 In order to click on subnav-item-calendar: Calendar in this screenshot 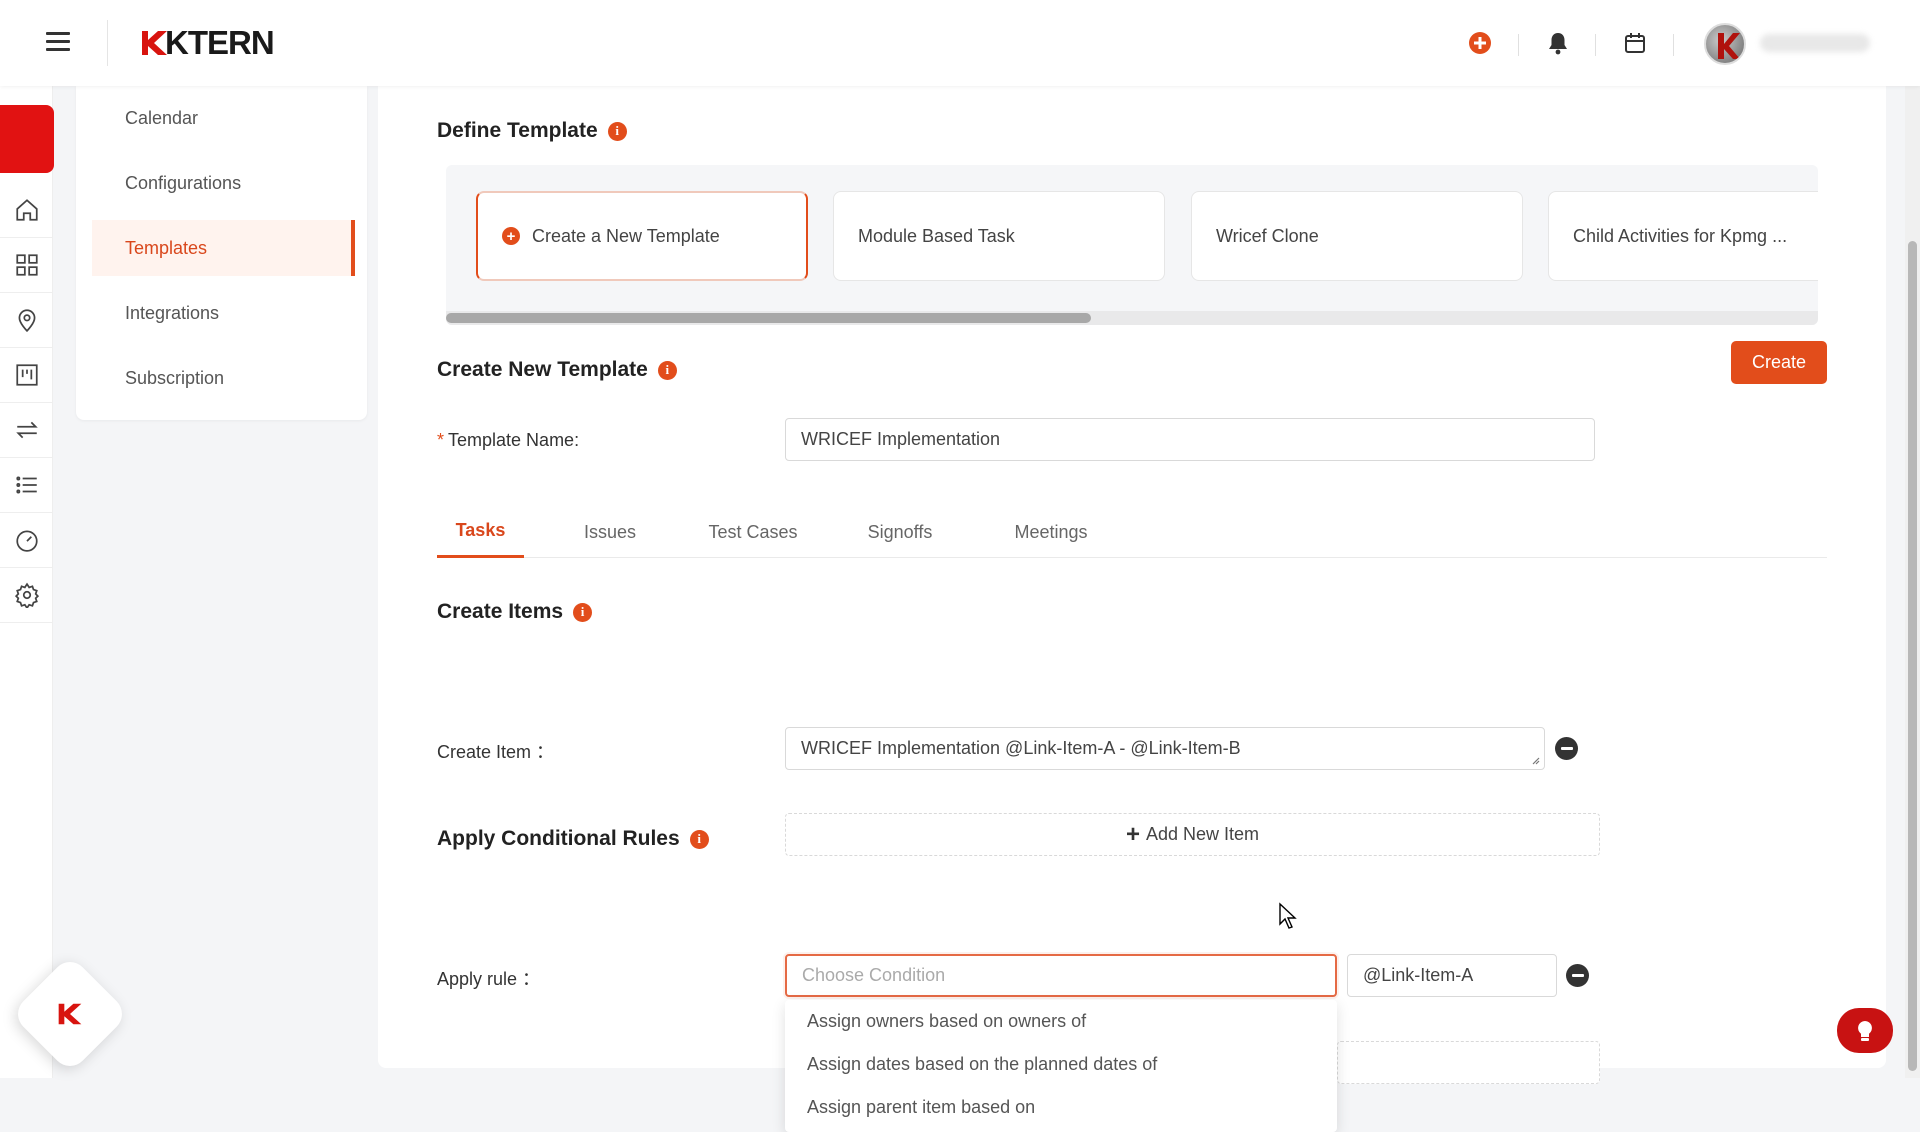, I will do `click(223, 118)`.